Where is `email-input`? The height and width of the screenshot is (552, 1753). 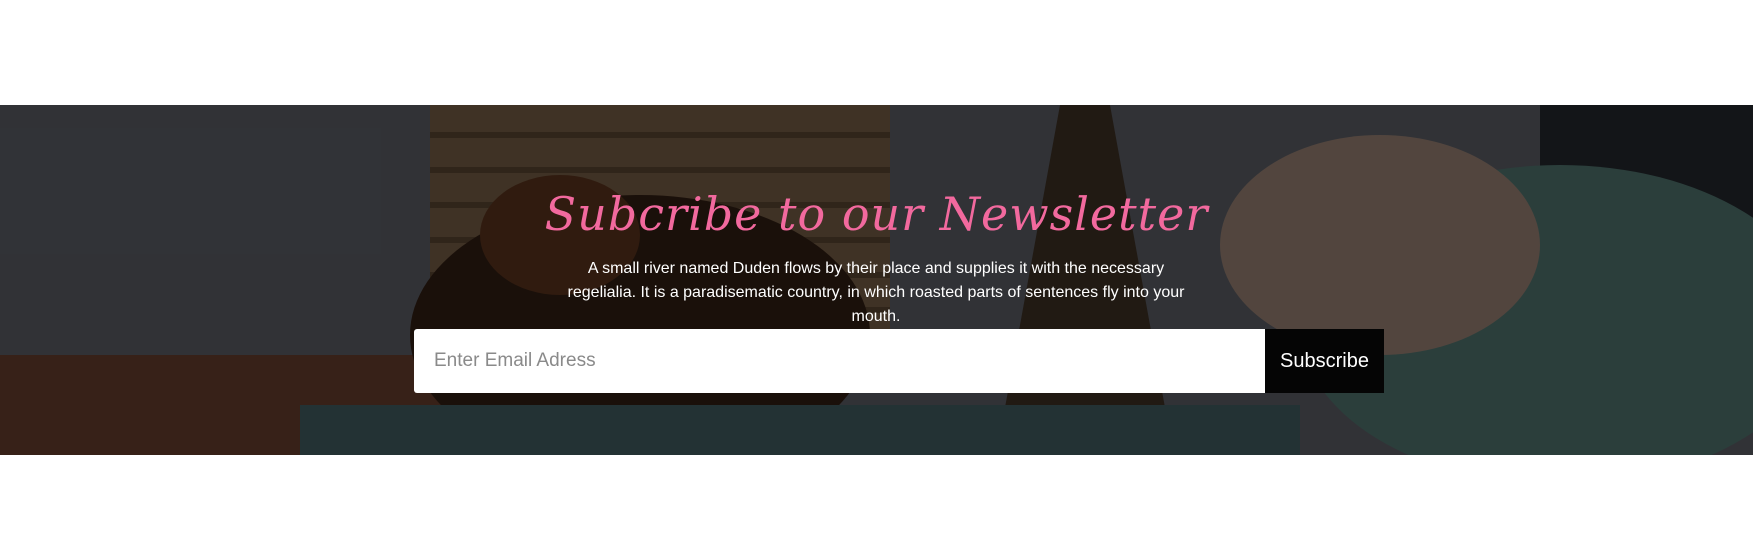 email-input is located at coordinates (839, 361).